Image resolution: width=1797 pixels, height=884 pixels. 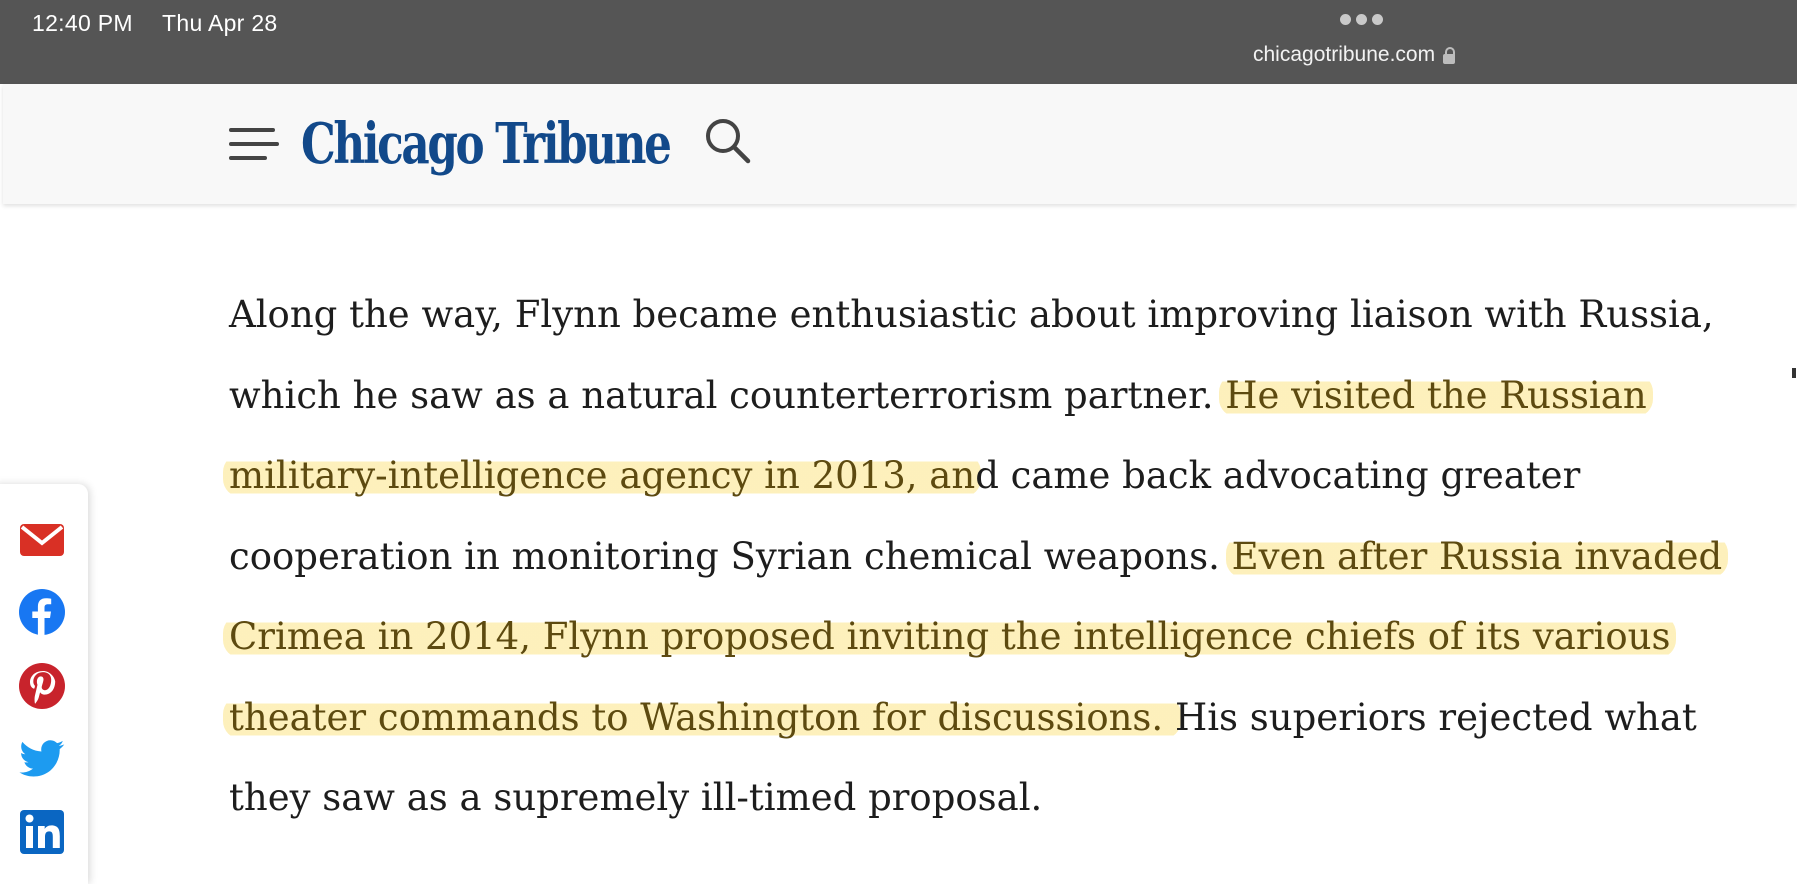 I want to click on url-text: chicagotribune.com, so click(x=1344, y=54).